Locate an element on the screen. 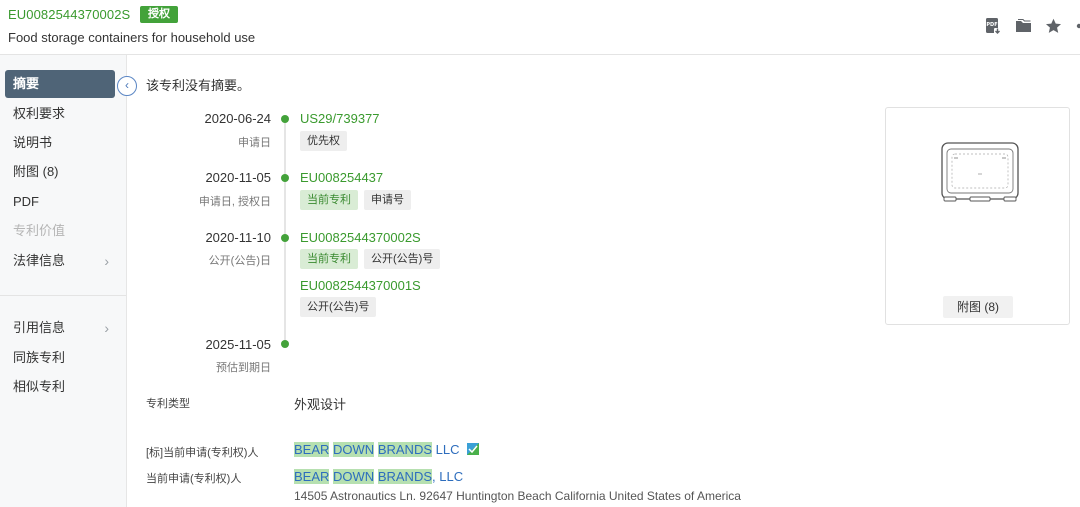 The width and height of the screenshot is (1080, 507). timeline-date: 2020-11-05 is located at coordinates (238, 177).